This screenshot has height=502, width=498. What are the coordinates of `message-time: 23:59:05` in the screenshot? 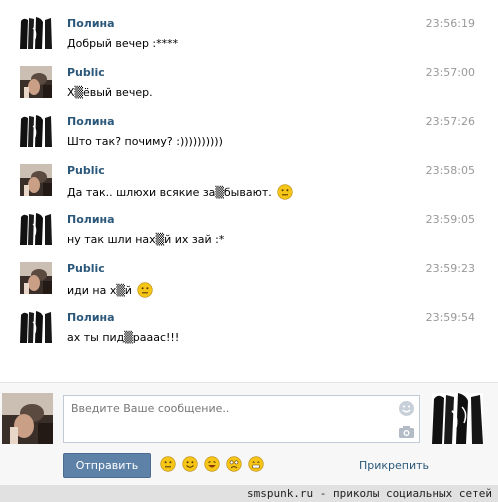 It's located at (450, 219).